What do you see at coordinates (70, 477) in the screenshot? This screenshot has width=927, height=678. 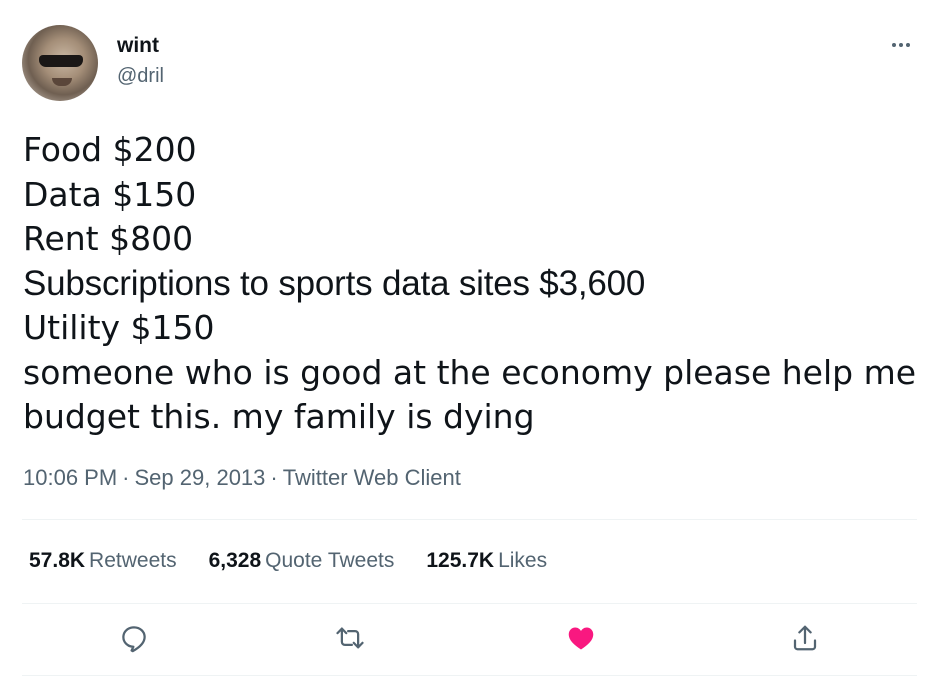 I see `tweet-time: 10:06 PM` at bounding box center [70, 477].